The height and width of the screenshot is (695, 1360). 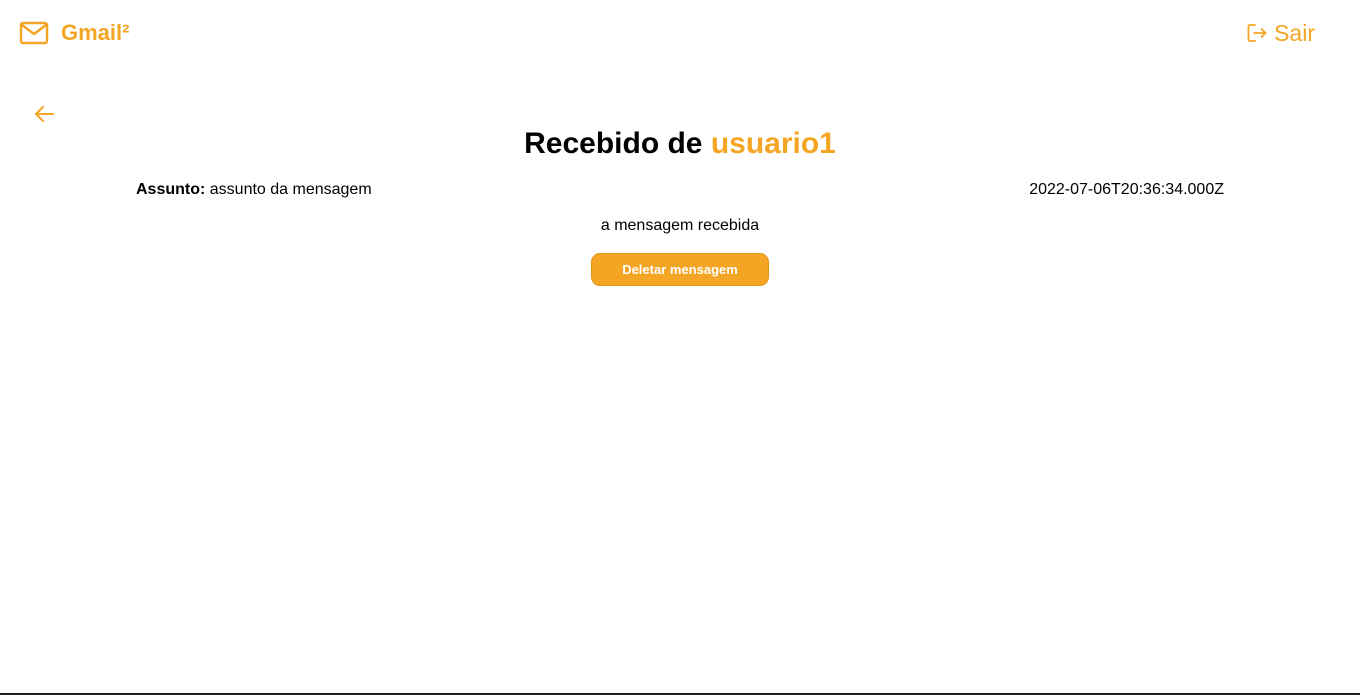 I want to click on subject-value: assunto da mensagem, so click(x=290, y=189).